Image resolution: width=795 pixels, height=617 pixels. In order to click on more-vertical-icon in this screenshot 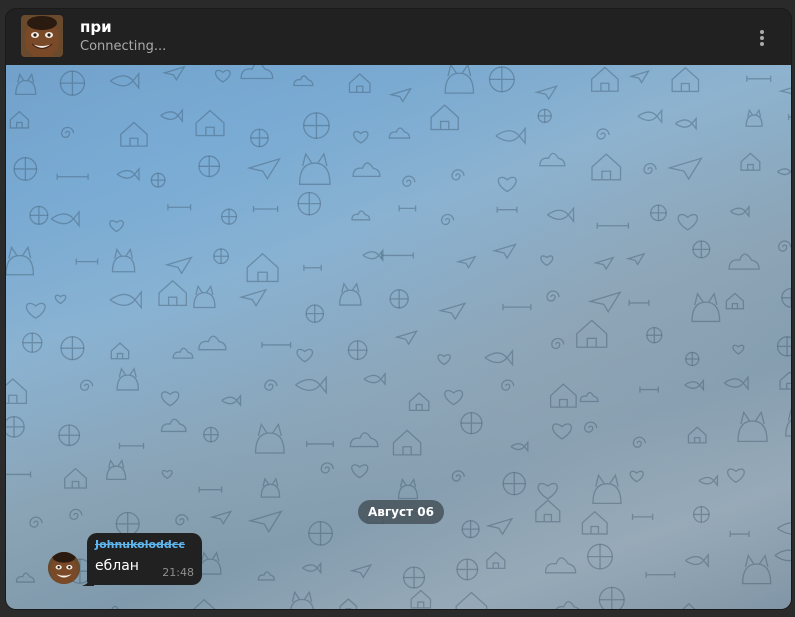, I will do `click(762, 38)`.